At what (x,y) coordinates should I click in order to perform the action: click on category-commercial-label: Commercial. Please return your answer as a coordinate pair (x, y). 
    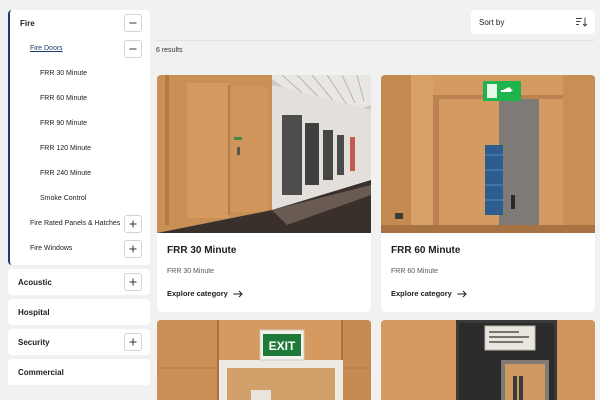
    Looking at the image, I should click on (41, 372).